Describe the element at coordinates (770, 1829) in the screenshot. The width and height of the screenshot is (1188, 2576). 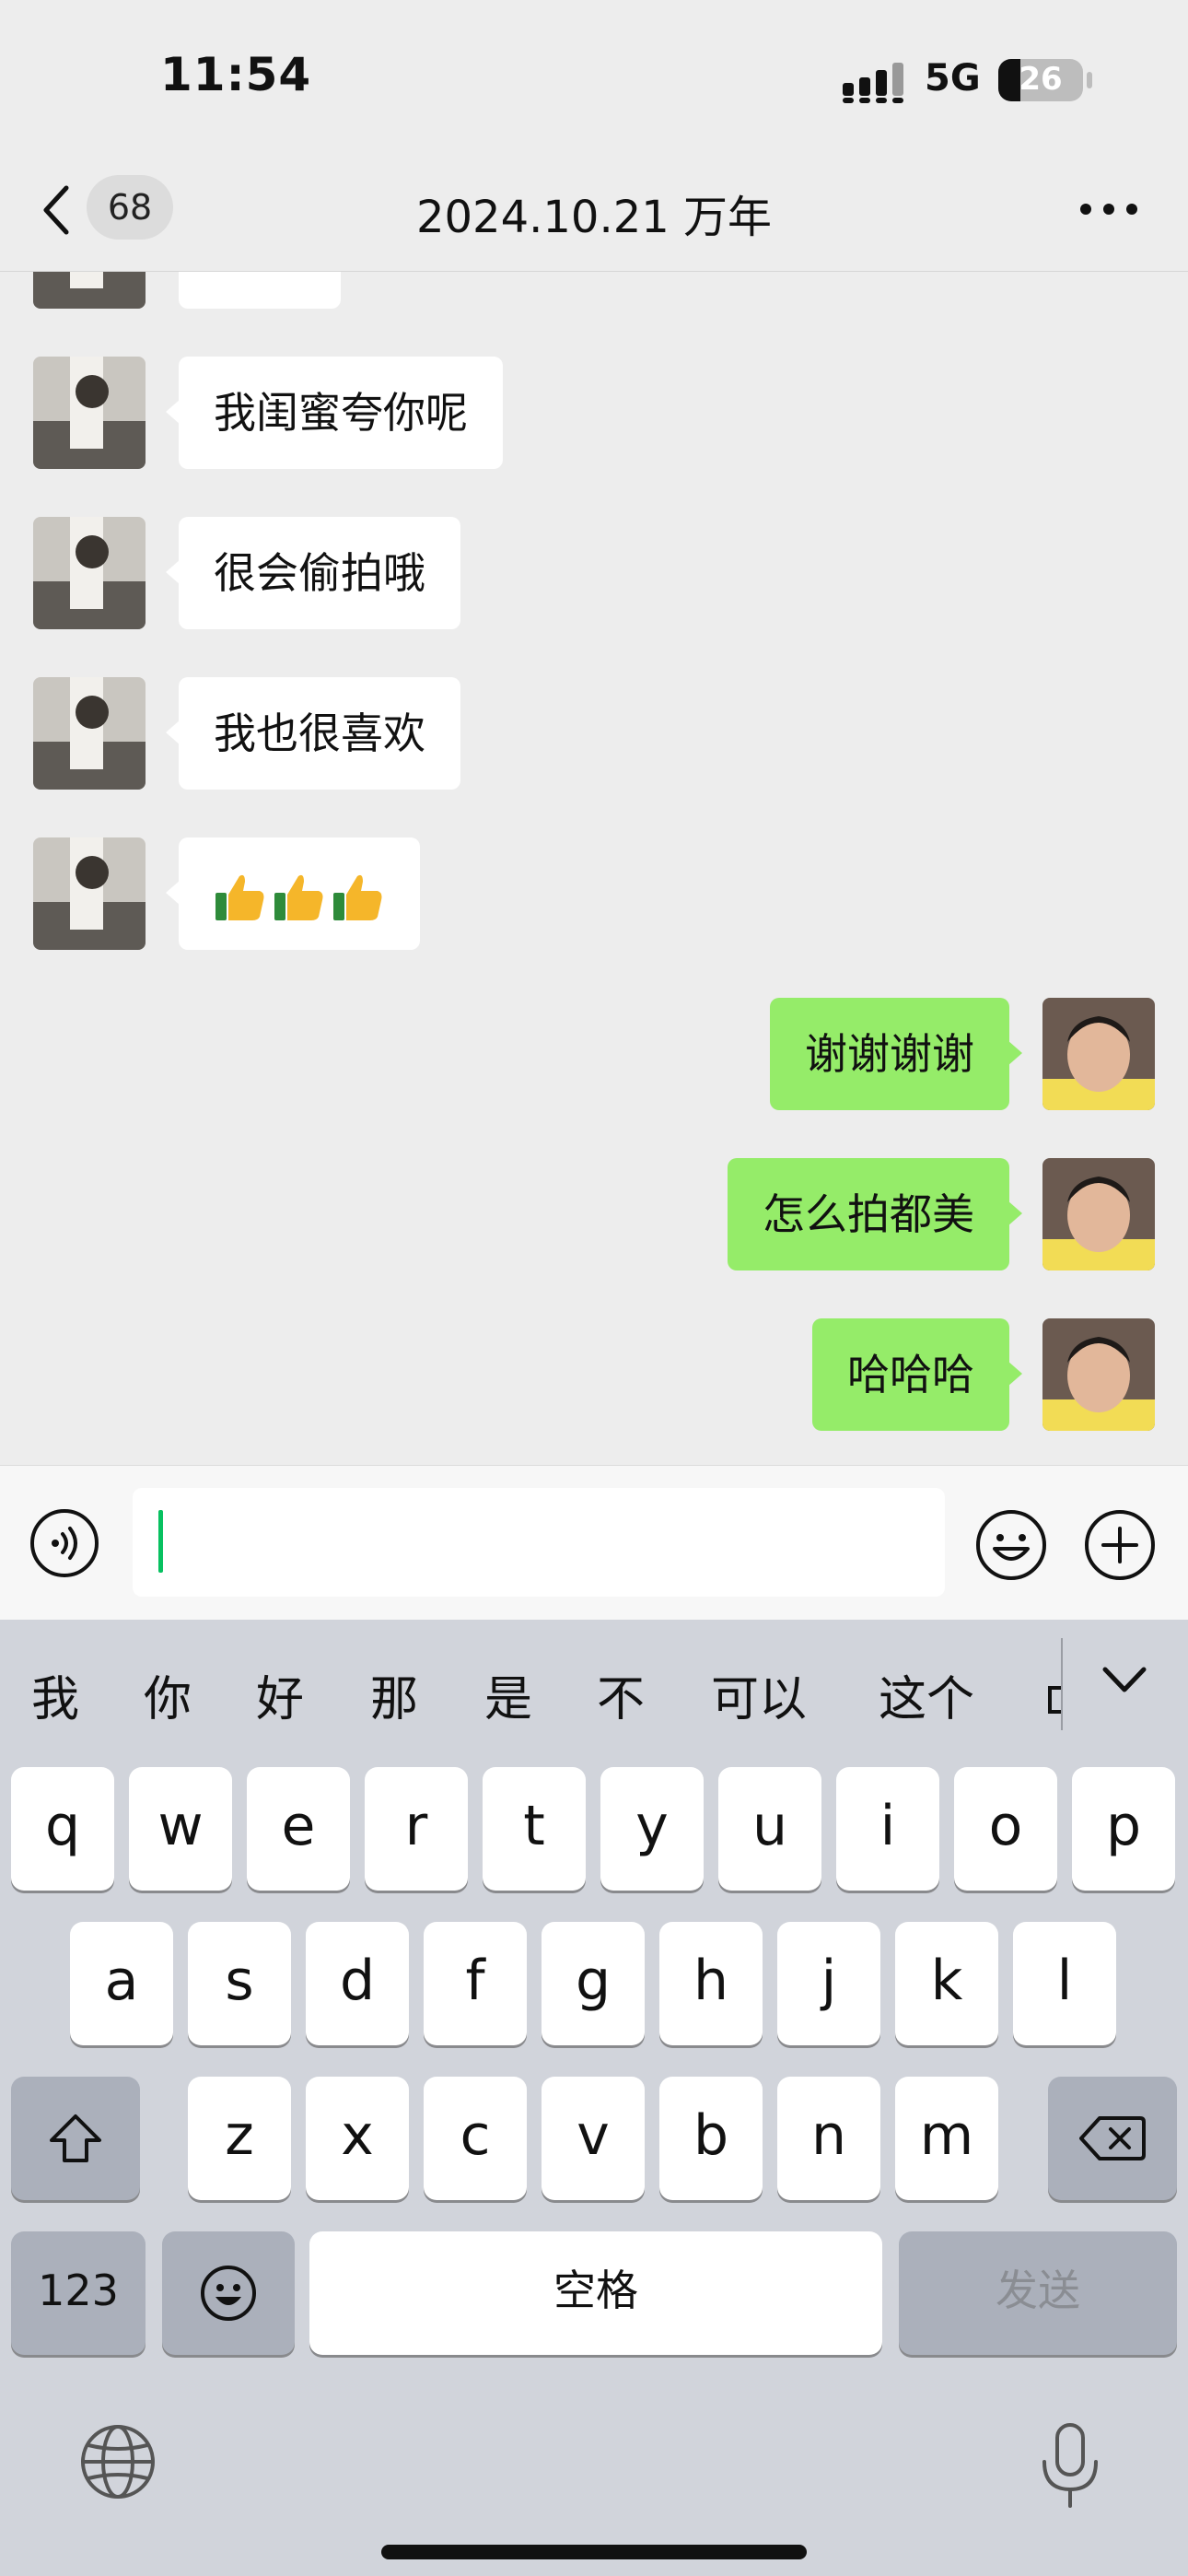
I see `key-u: u` at that location.